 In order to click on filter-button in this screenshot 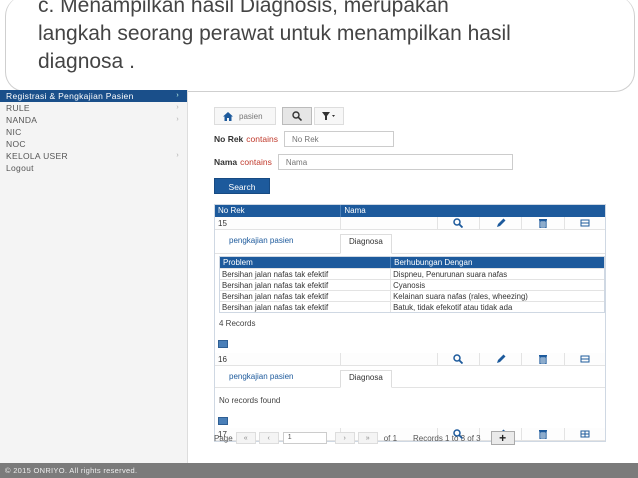, I will do `click(329, 116)`.